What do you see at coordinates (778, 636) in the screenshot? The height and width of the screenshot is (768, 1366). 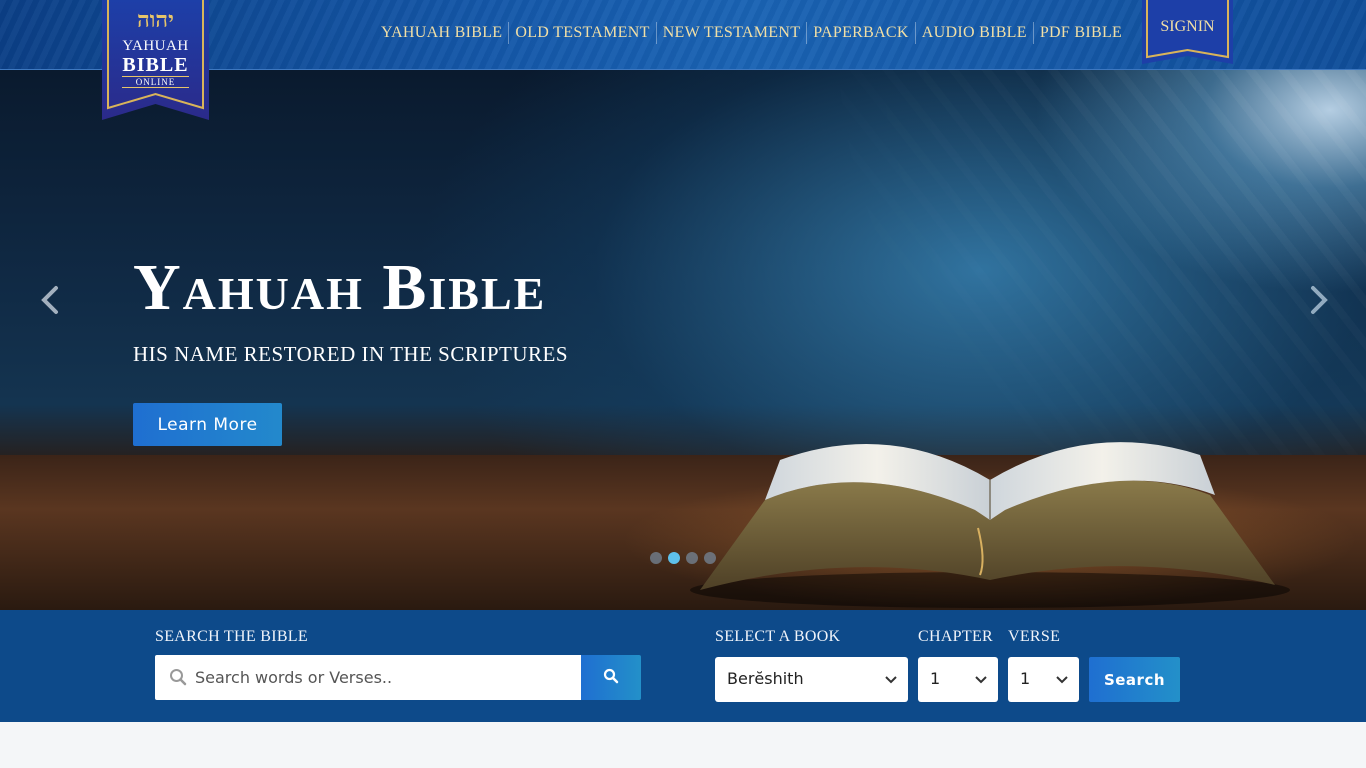 I see `book-select-label: SELECT A BOOK` at bounding box center [778, 636].